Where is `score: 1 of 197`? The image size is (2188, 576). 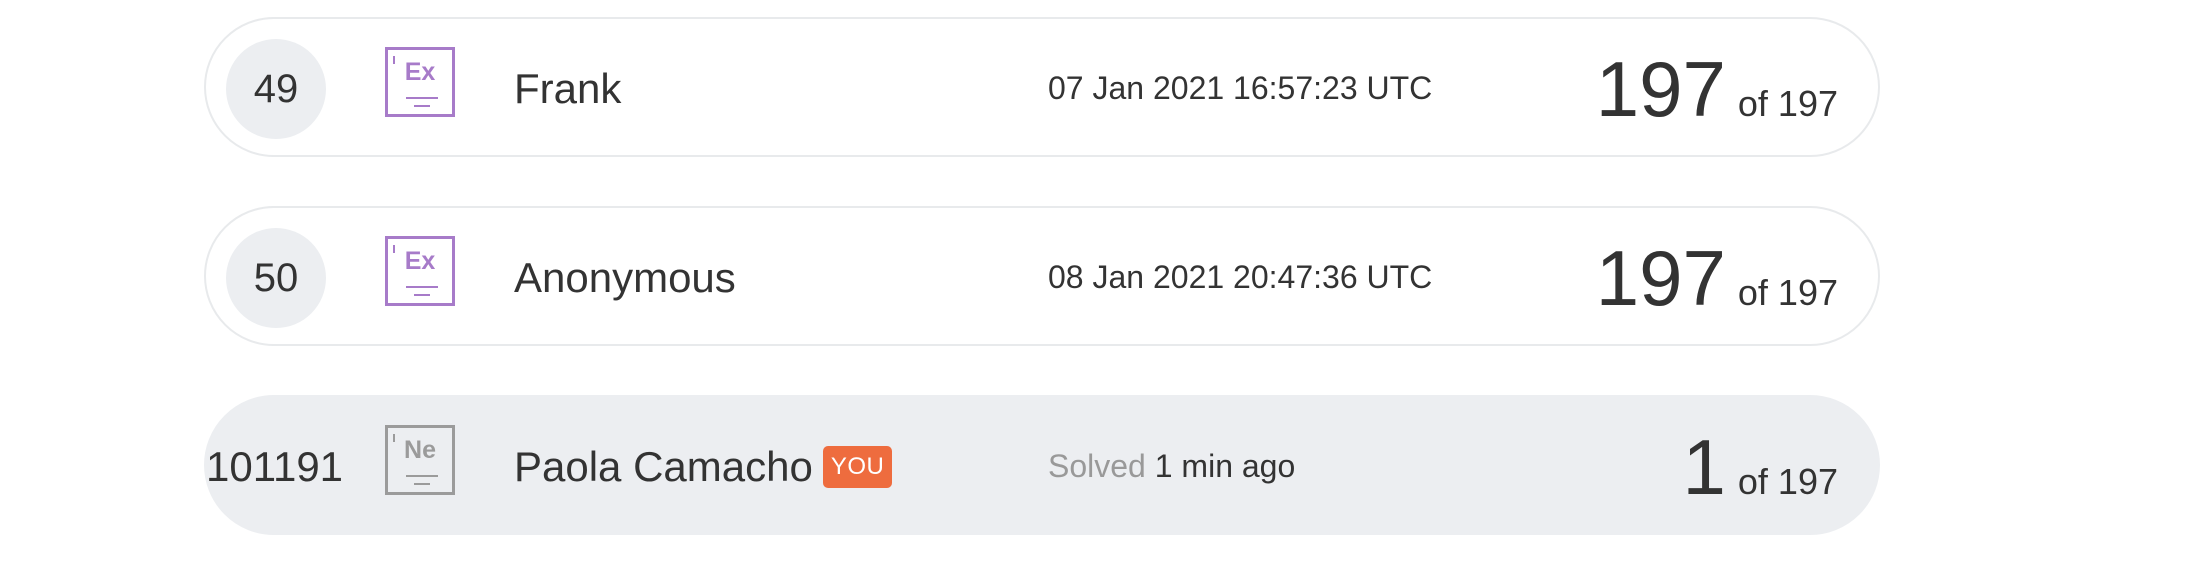 score: 1 of 197 is located at coordinates (1760, 467).